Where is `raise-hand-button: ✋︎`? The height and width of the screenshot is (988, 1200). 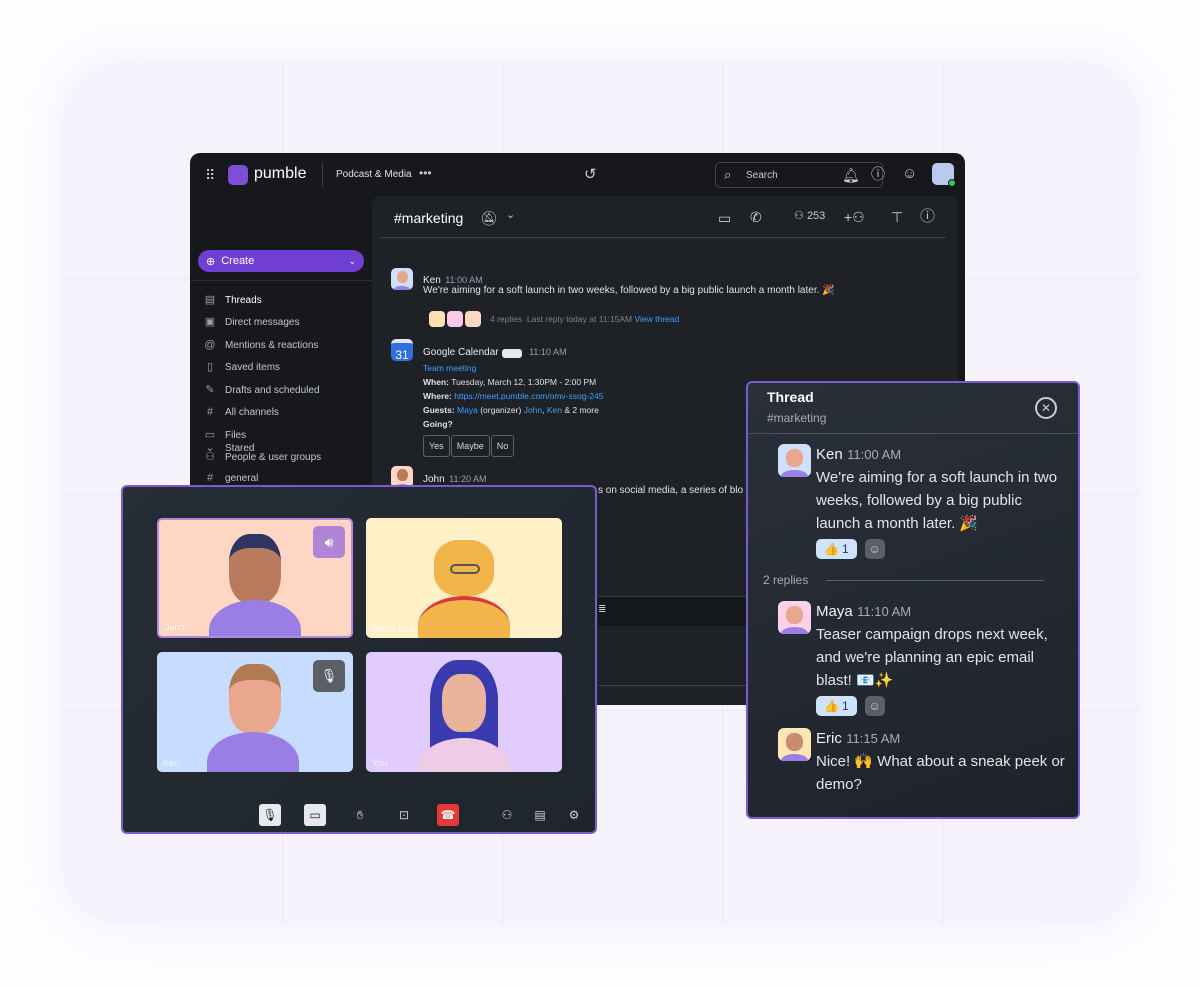
raise-hand-button: ✋︎ is located at coordinates (360, 815).